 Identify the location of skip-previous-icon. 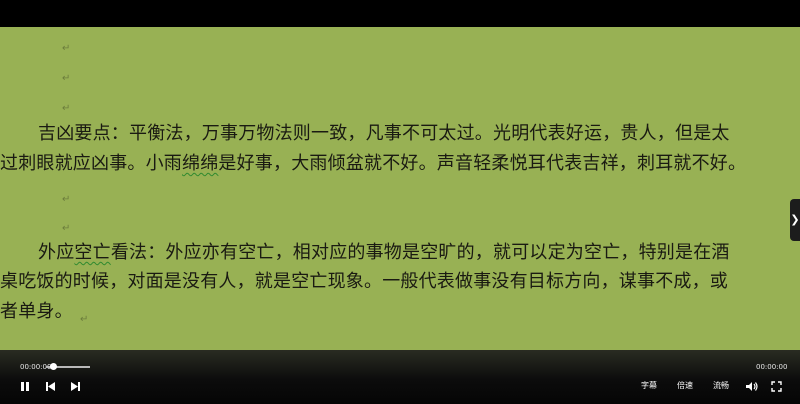
(50, 386).